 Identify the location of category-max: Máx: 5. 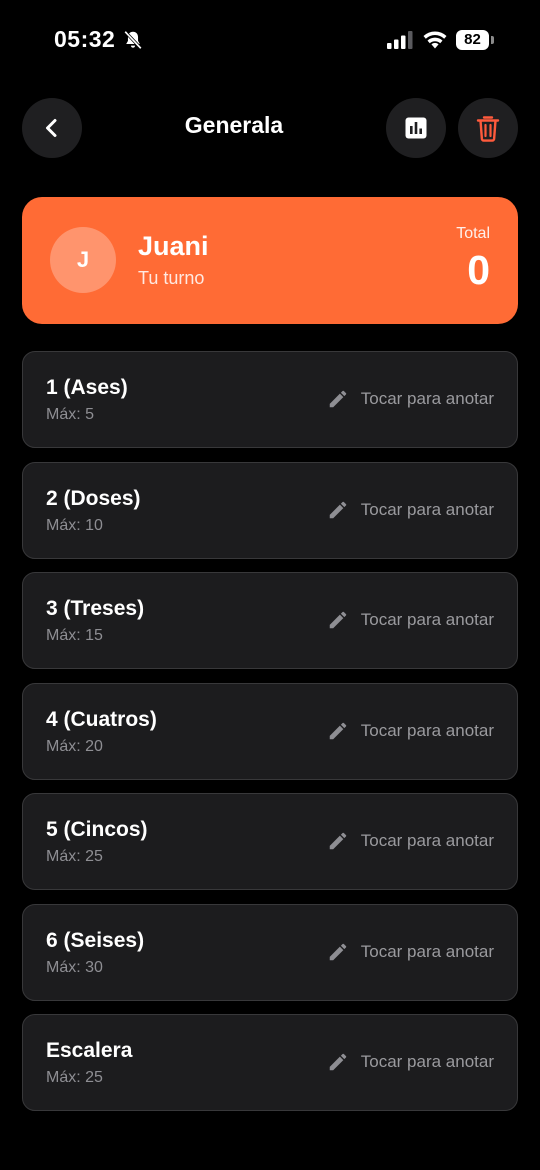
(70, 414).